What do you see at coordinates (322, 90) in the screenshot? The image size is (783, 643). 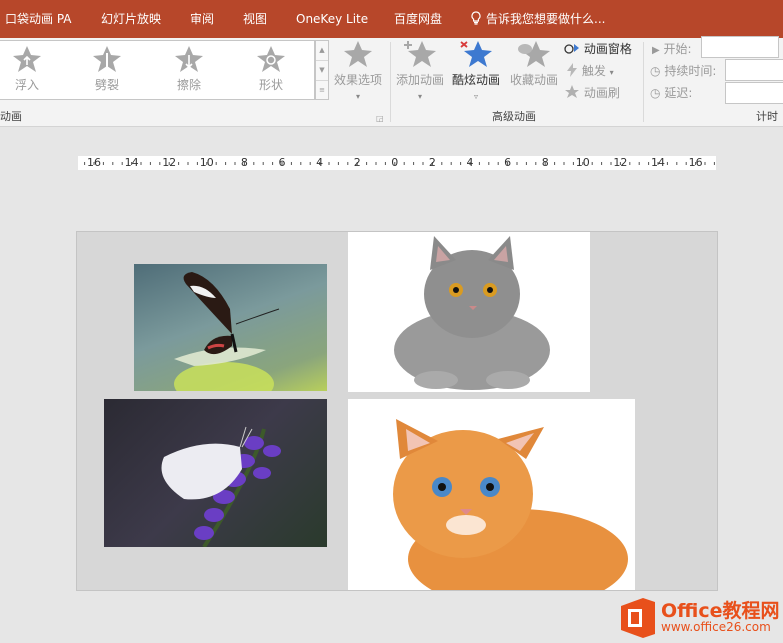 I see `gallery-more-icon: ≡` at bounding box center [322, 90].